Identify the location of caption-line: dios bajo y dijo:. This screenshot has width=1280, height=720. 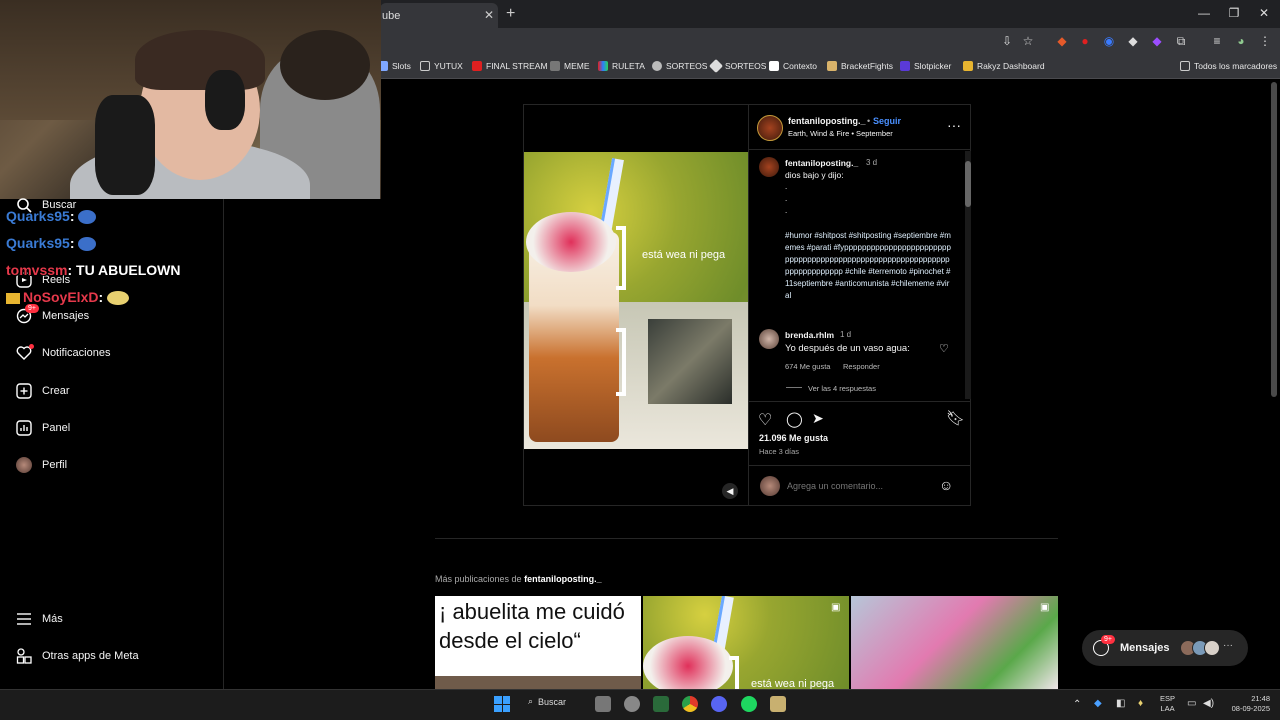
(814, 175).